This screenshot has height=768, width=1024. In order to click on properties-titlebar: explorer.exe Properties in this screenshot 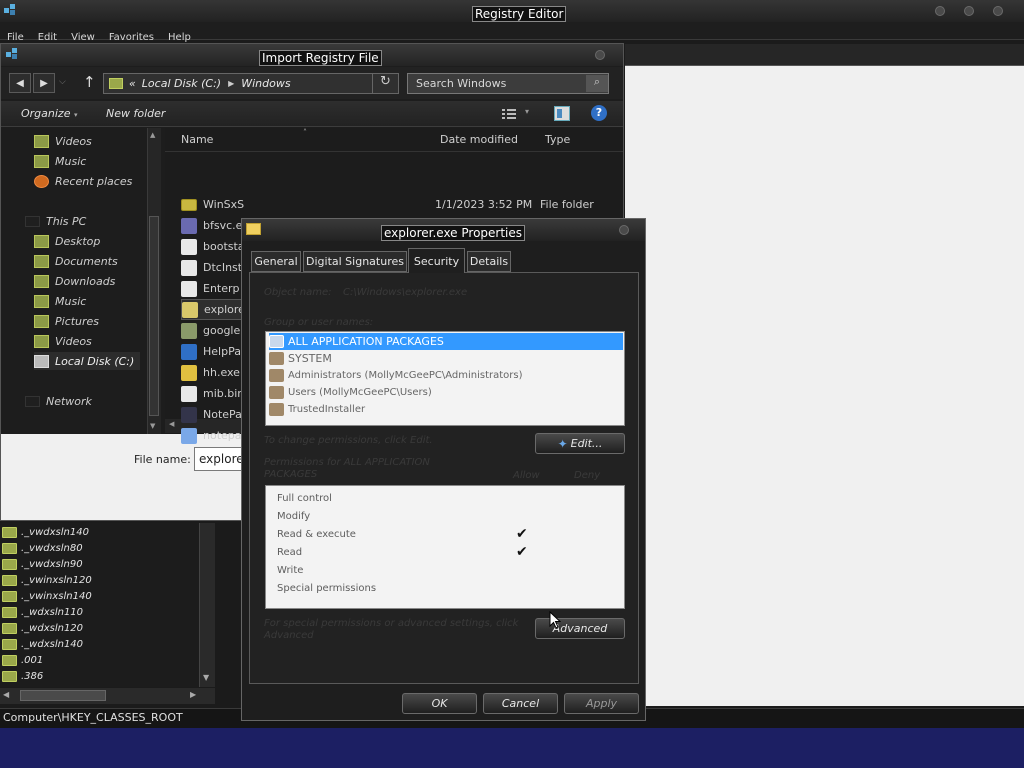, I will do `click(443, 230)`.